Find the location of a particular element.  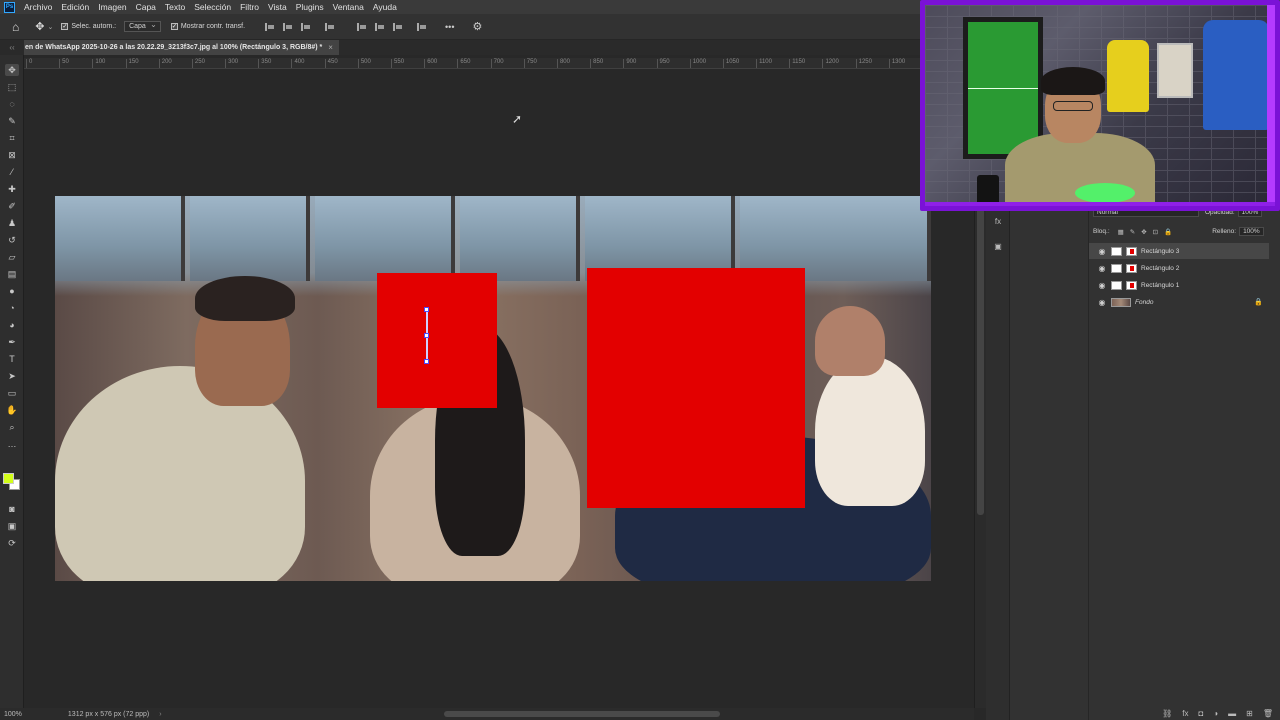

menu-filtro: Filtro is located at coordinates (249, 7).